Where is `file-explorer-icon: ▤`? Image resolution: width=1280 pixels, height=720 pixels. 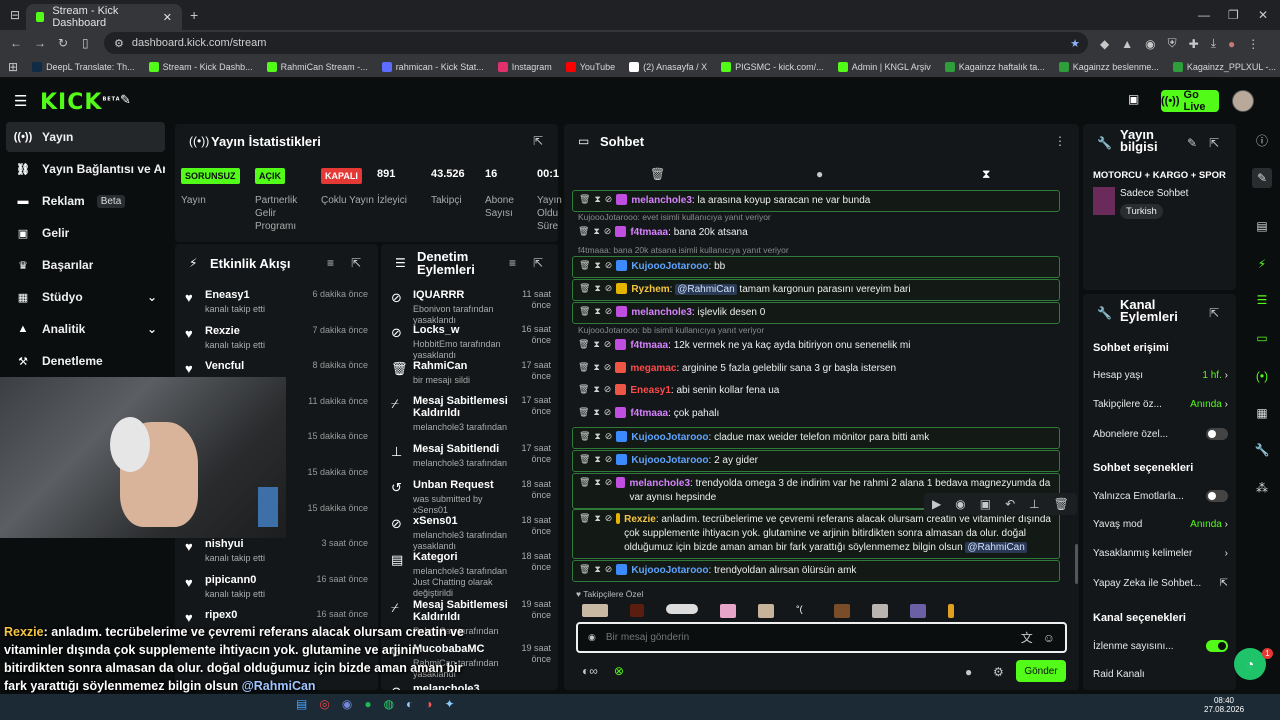 file-explorer-icon: ▤ is located at coordinates (301, 704).